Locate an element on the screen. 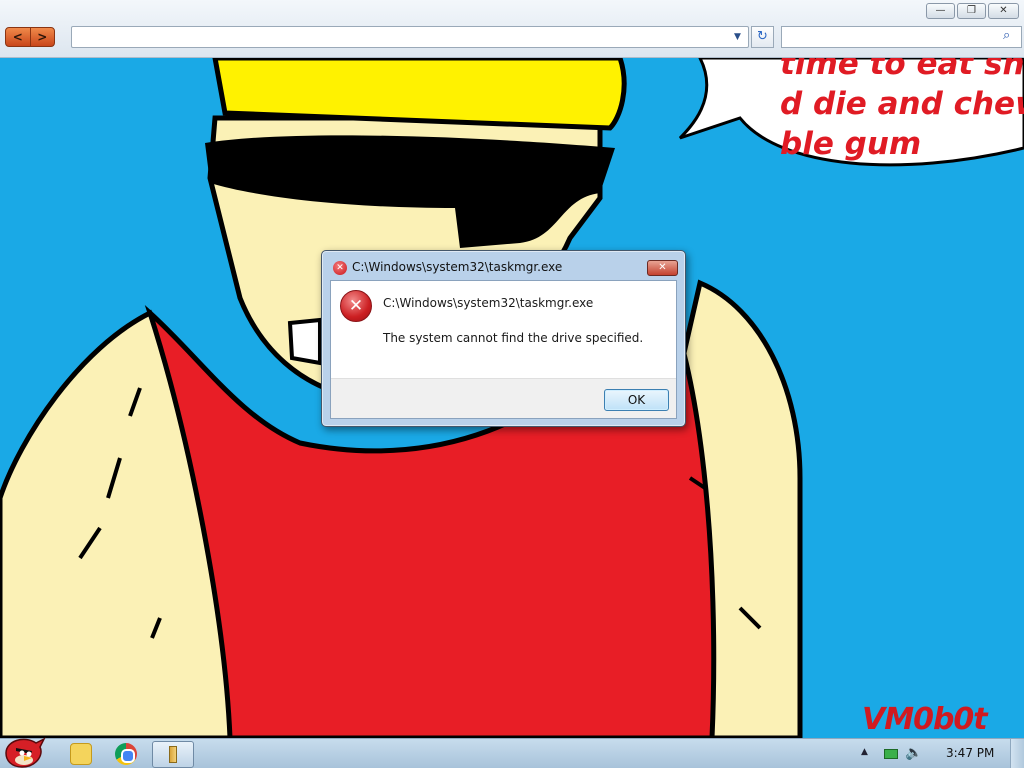  dialog-close-button: ✕ is located at coordinates (662, 268).